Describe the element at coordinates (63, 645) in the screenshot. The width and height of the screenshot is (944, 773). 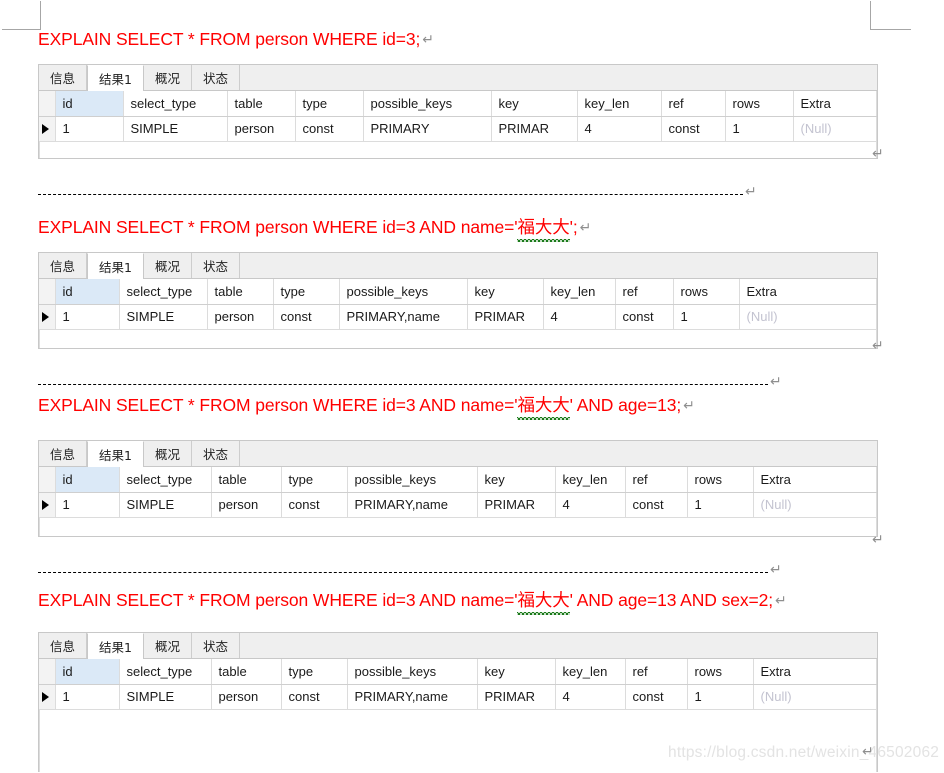
I see `tab-info-4: 信息` at that location.